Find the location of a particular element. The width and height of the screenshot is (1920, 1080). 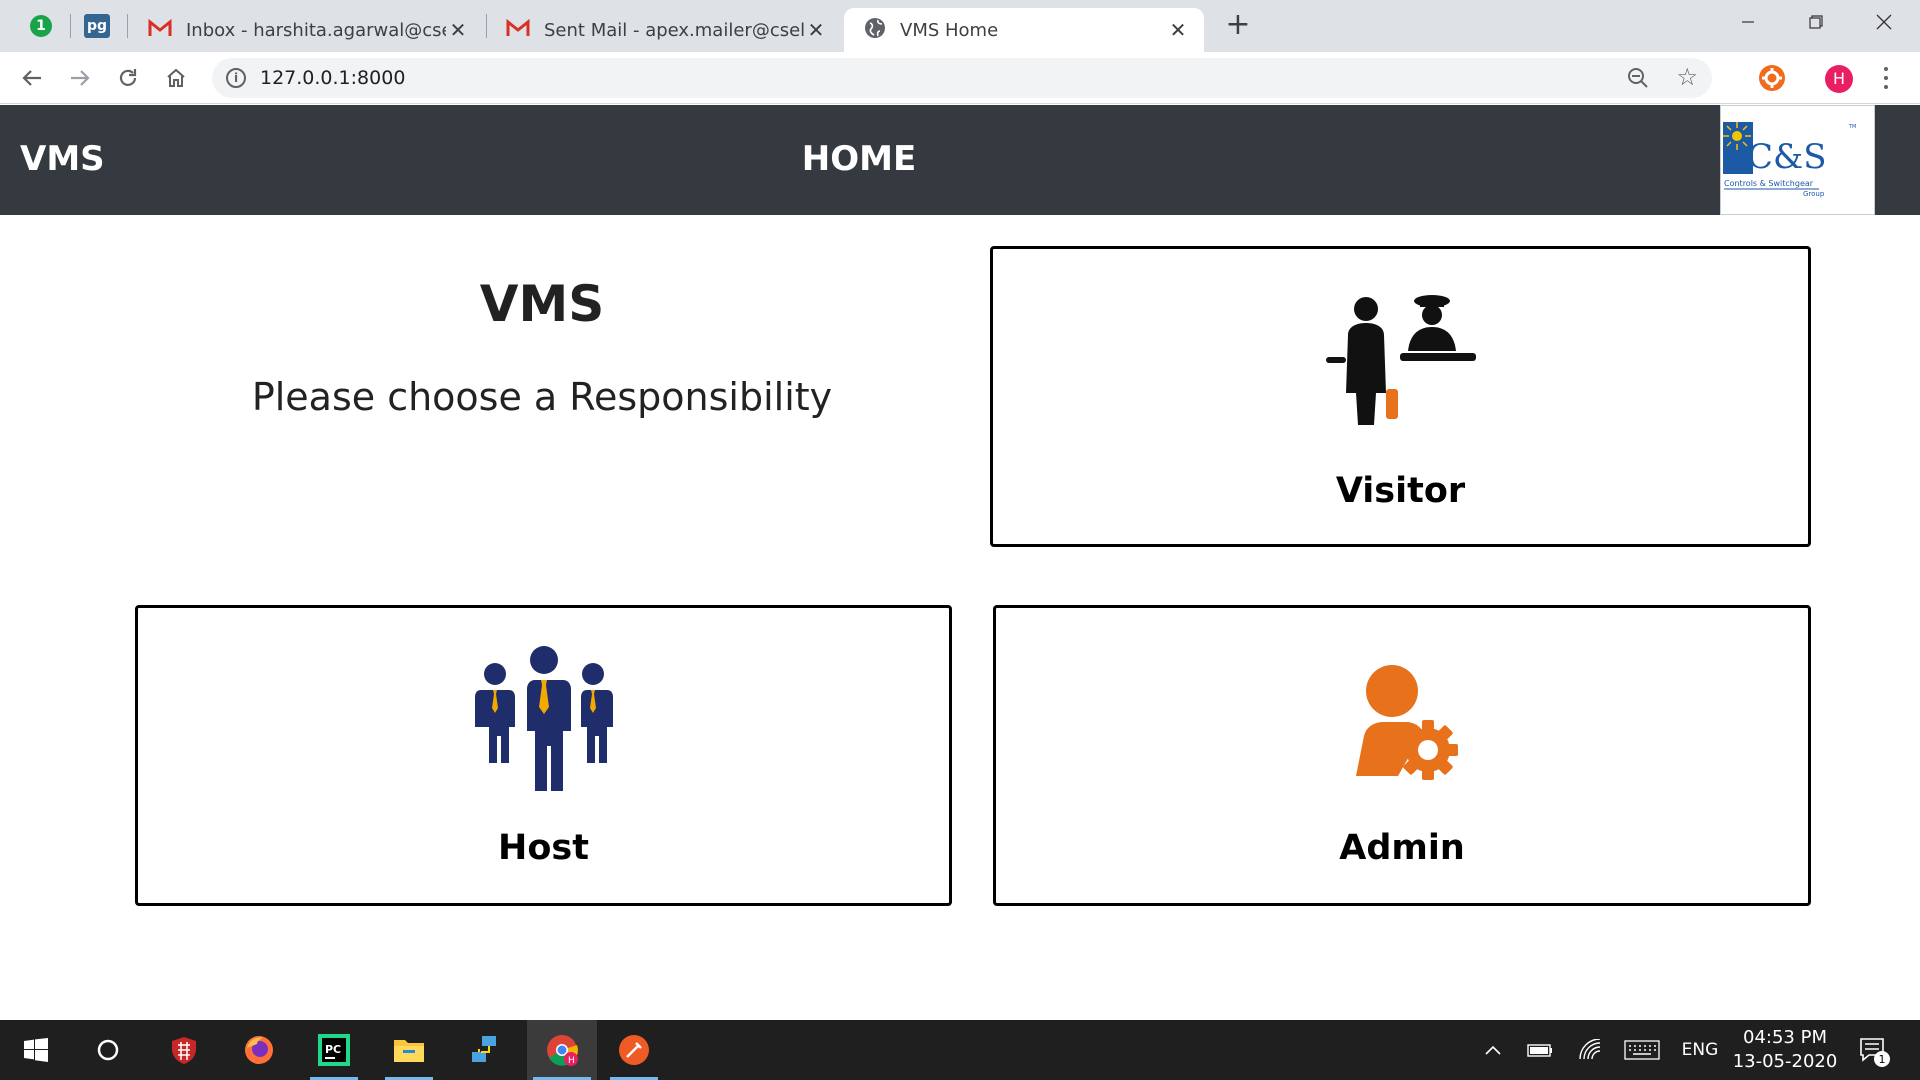

back-button is located at coordinates (32, 78).